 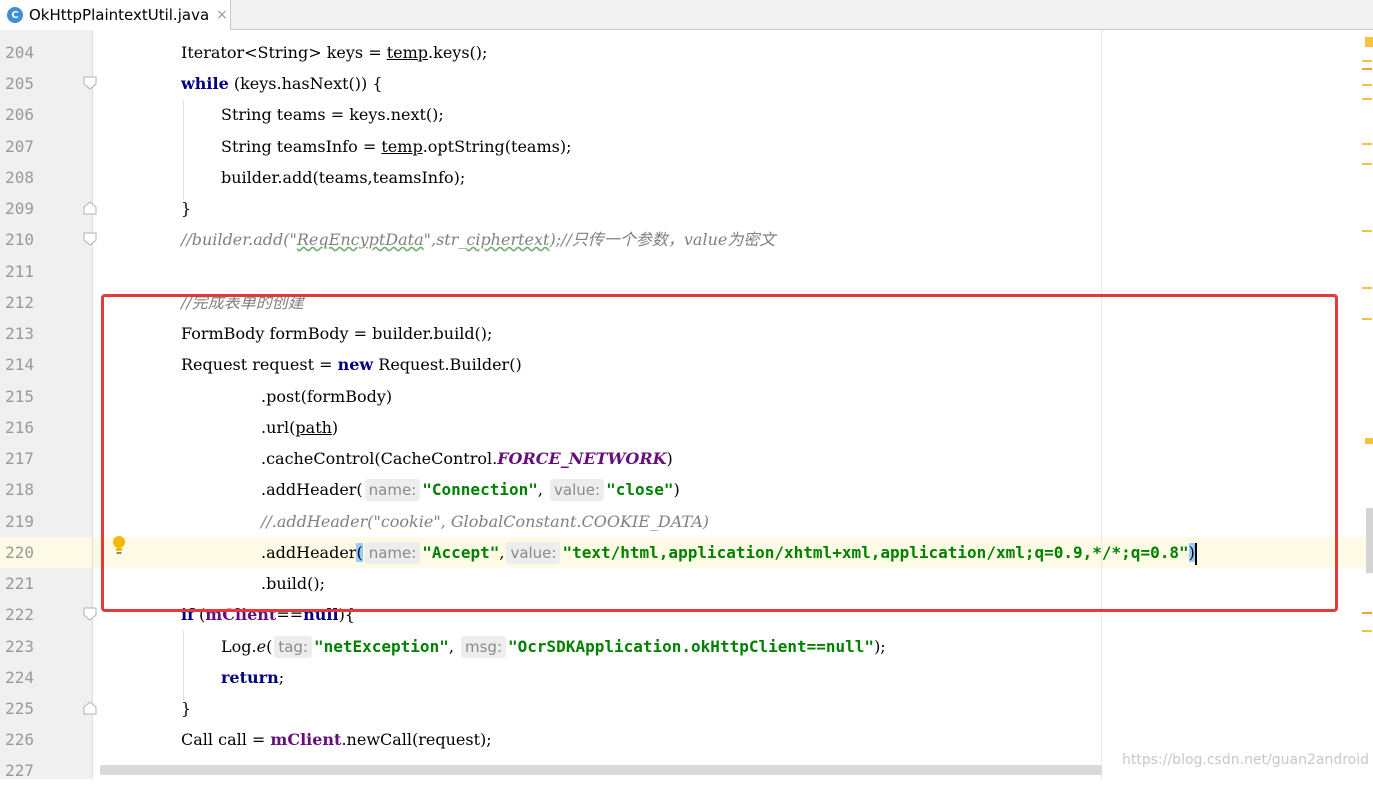 I want to click on line-number: 217, so click(x=19, y=458).